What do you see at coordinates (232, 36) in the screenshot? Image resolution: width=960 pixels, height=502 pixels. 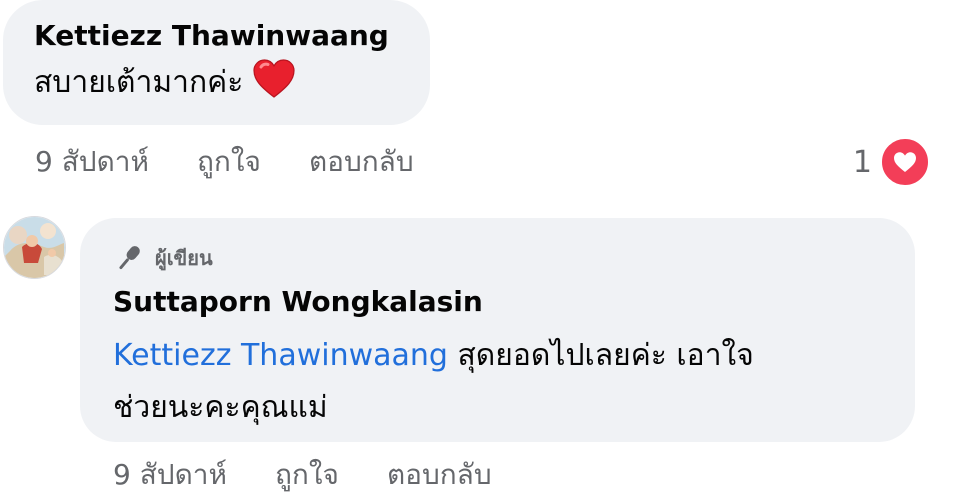 I see `comment-author: Kettiezz Thawinwaang` at bounding box center [232, 36].